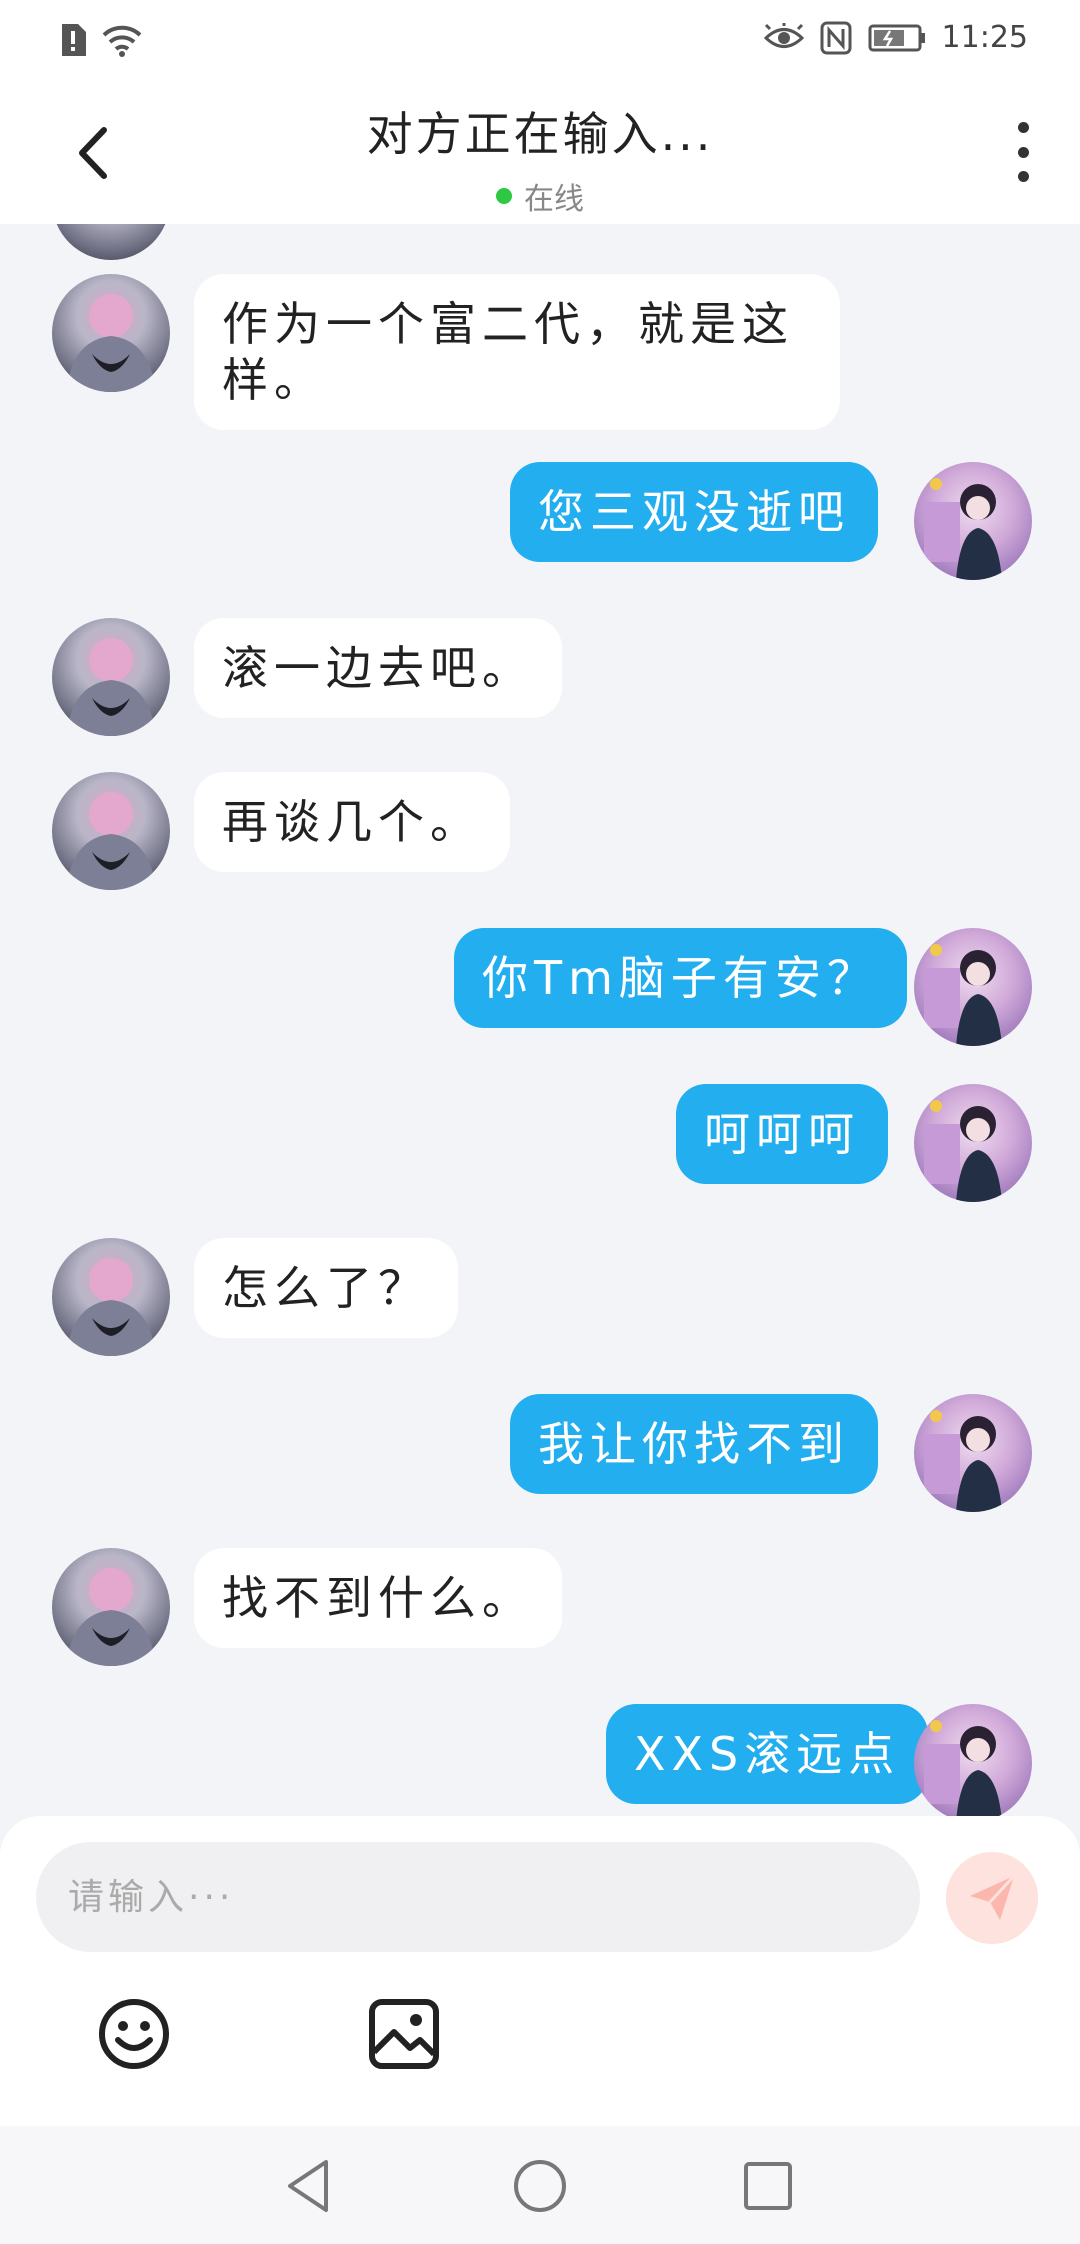 This screenshot has width=1080, height=2244. What do you see at coordinates (767, 1754) in the screenshot?
I see `message-bubble-outgoing: XXS滚远点` at bounding box center [767, 1754].